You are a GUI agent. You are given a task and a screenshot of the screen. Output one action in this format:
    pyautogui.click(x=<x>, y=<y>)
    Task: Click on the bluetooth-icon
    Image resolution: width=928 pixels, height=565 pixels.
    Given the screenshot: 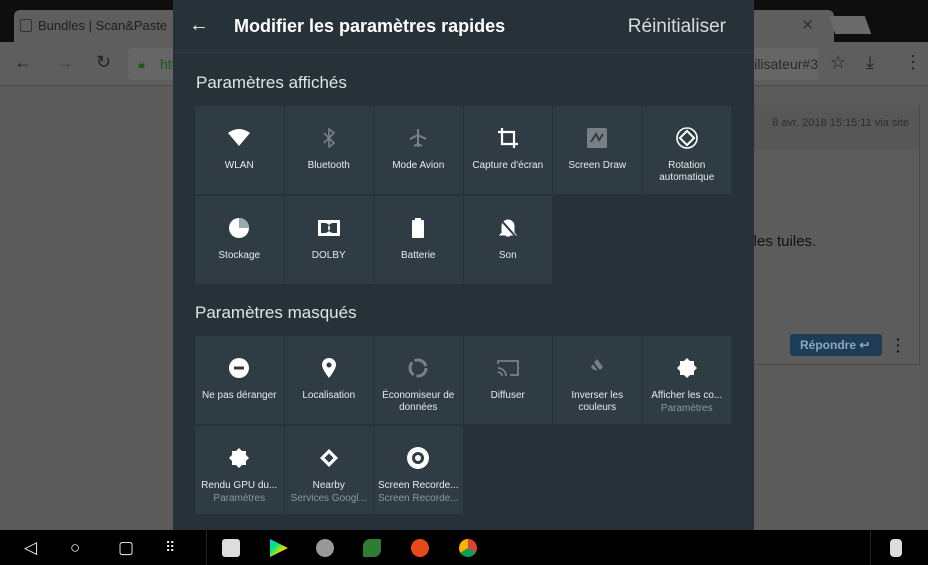 What is the action you would take?
    pyautogui.click(x=329, y=138)
    